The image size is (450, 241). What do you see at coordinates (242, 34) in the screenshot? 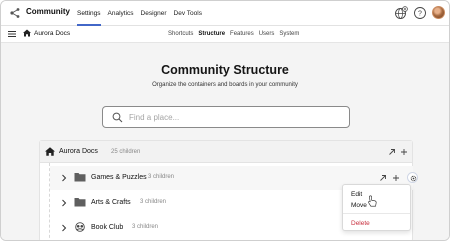
I see `tab-features: Features` at bounding box center [242, 34].